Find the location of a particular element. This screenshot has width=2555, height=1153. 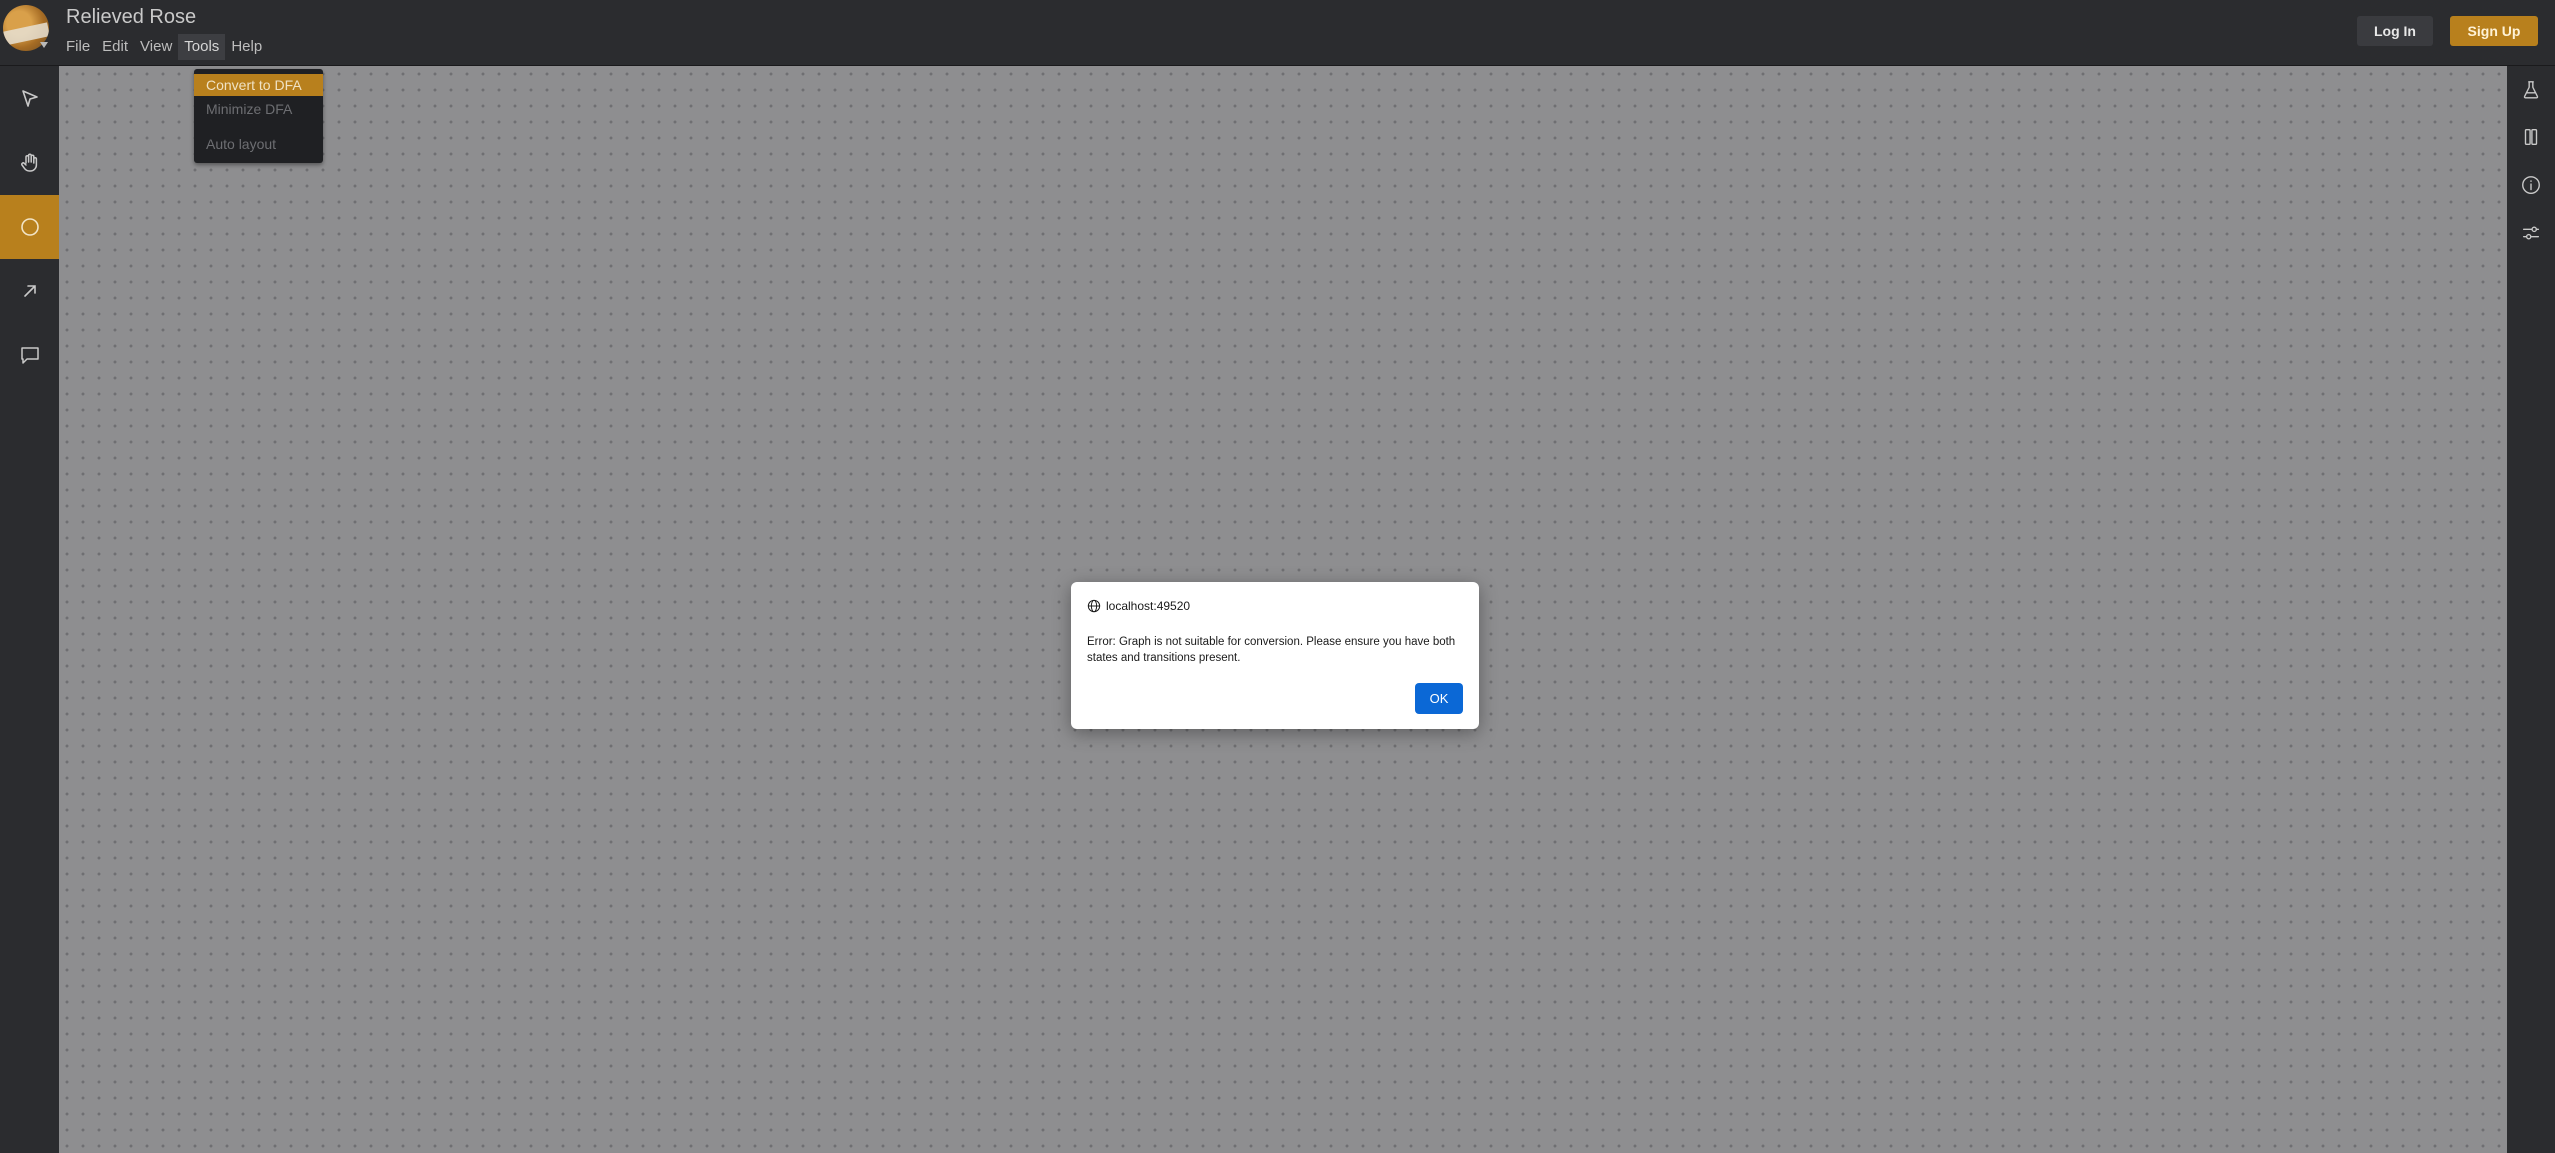

dialog-origin-text: localhost:49520 is located at coordinates (1148, 606).